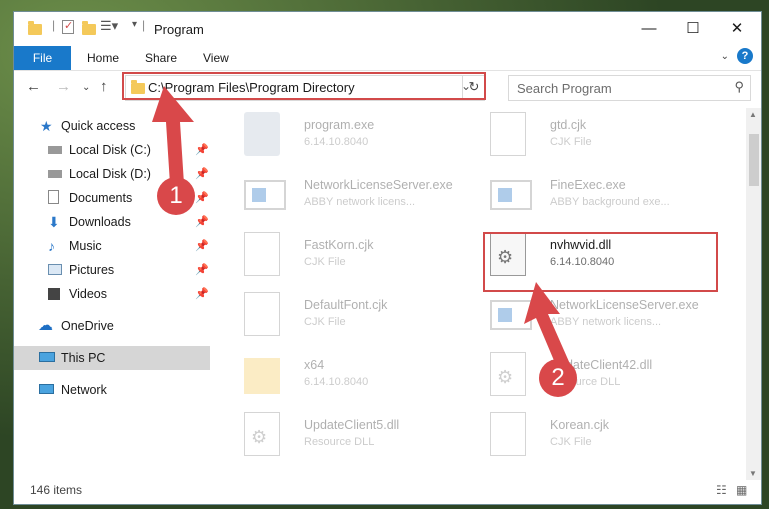  I want to click on setup-exe-icon, so click(262, 134).